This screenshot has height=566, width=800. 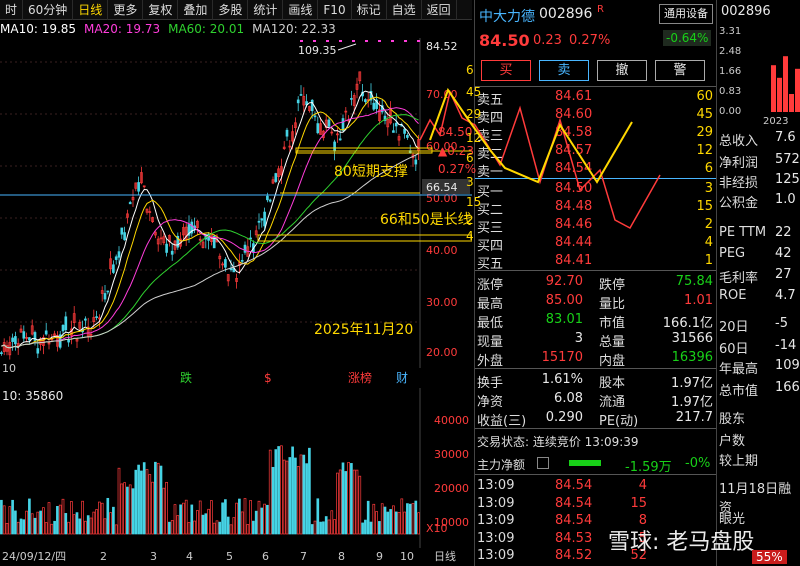 What do you see at coordinates (574, 224) in the screenshot?
I see `bid-price: 84.46` at bounding box center [574, 224].